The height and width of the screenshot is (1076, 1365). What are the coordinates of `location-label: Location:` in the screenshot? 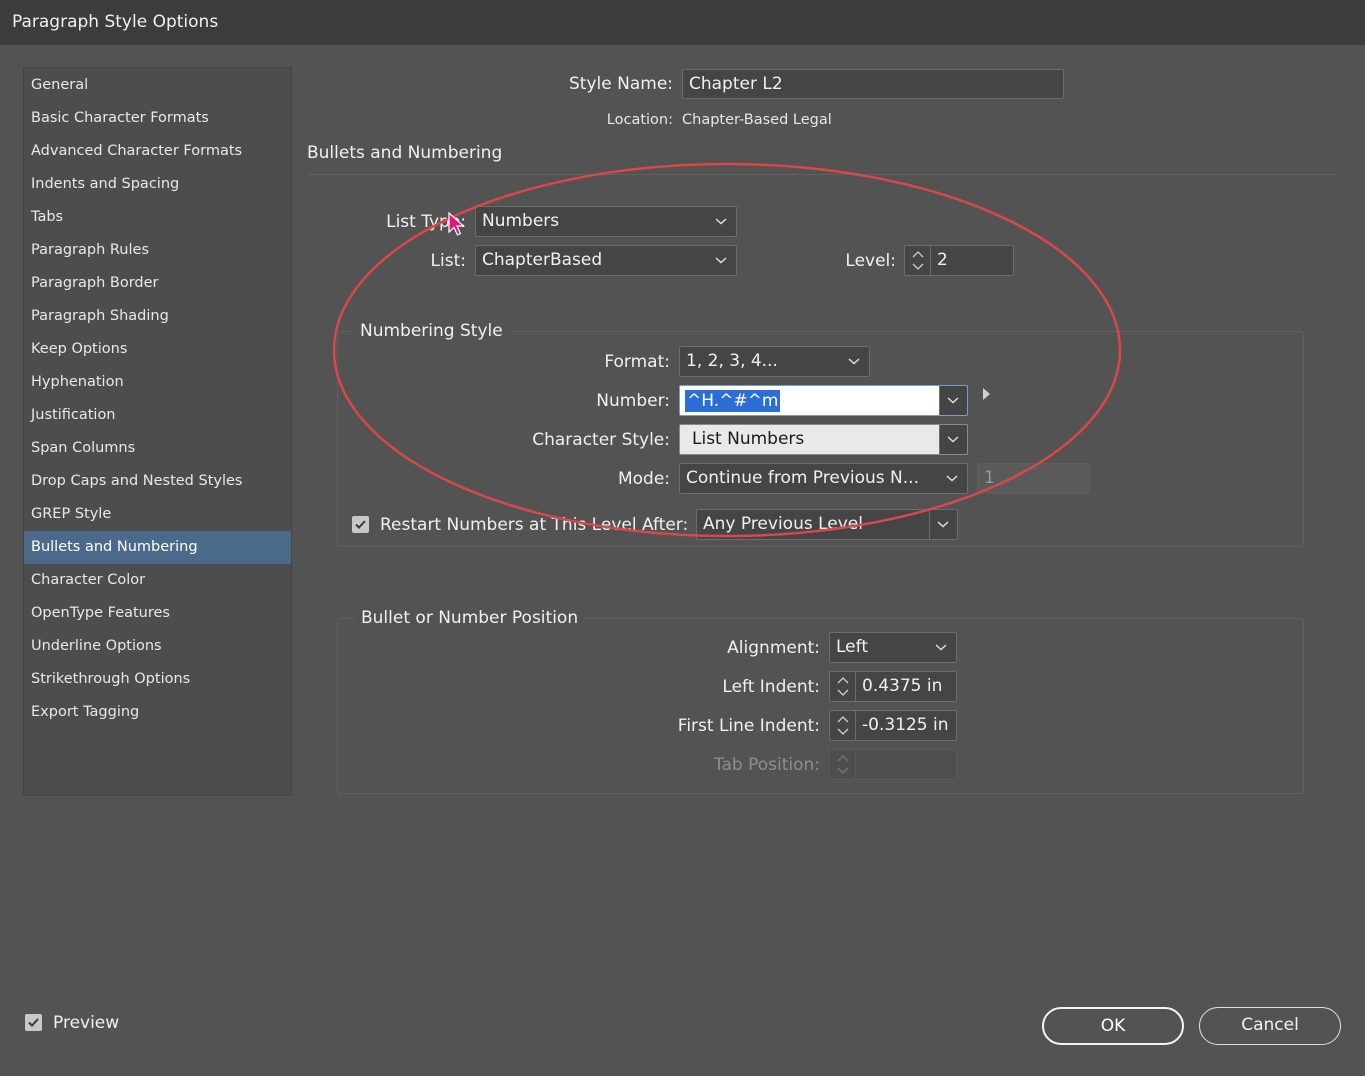 It's located at (639, 120).